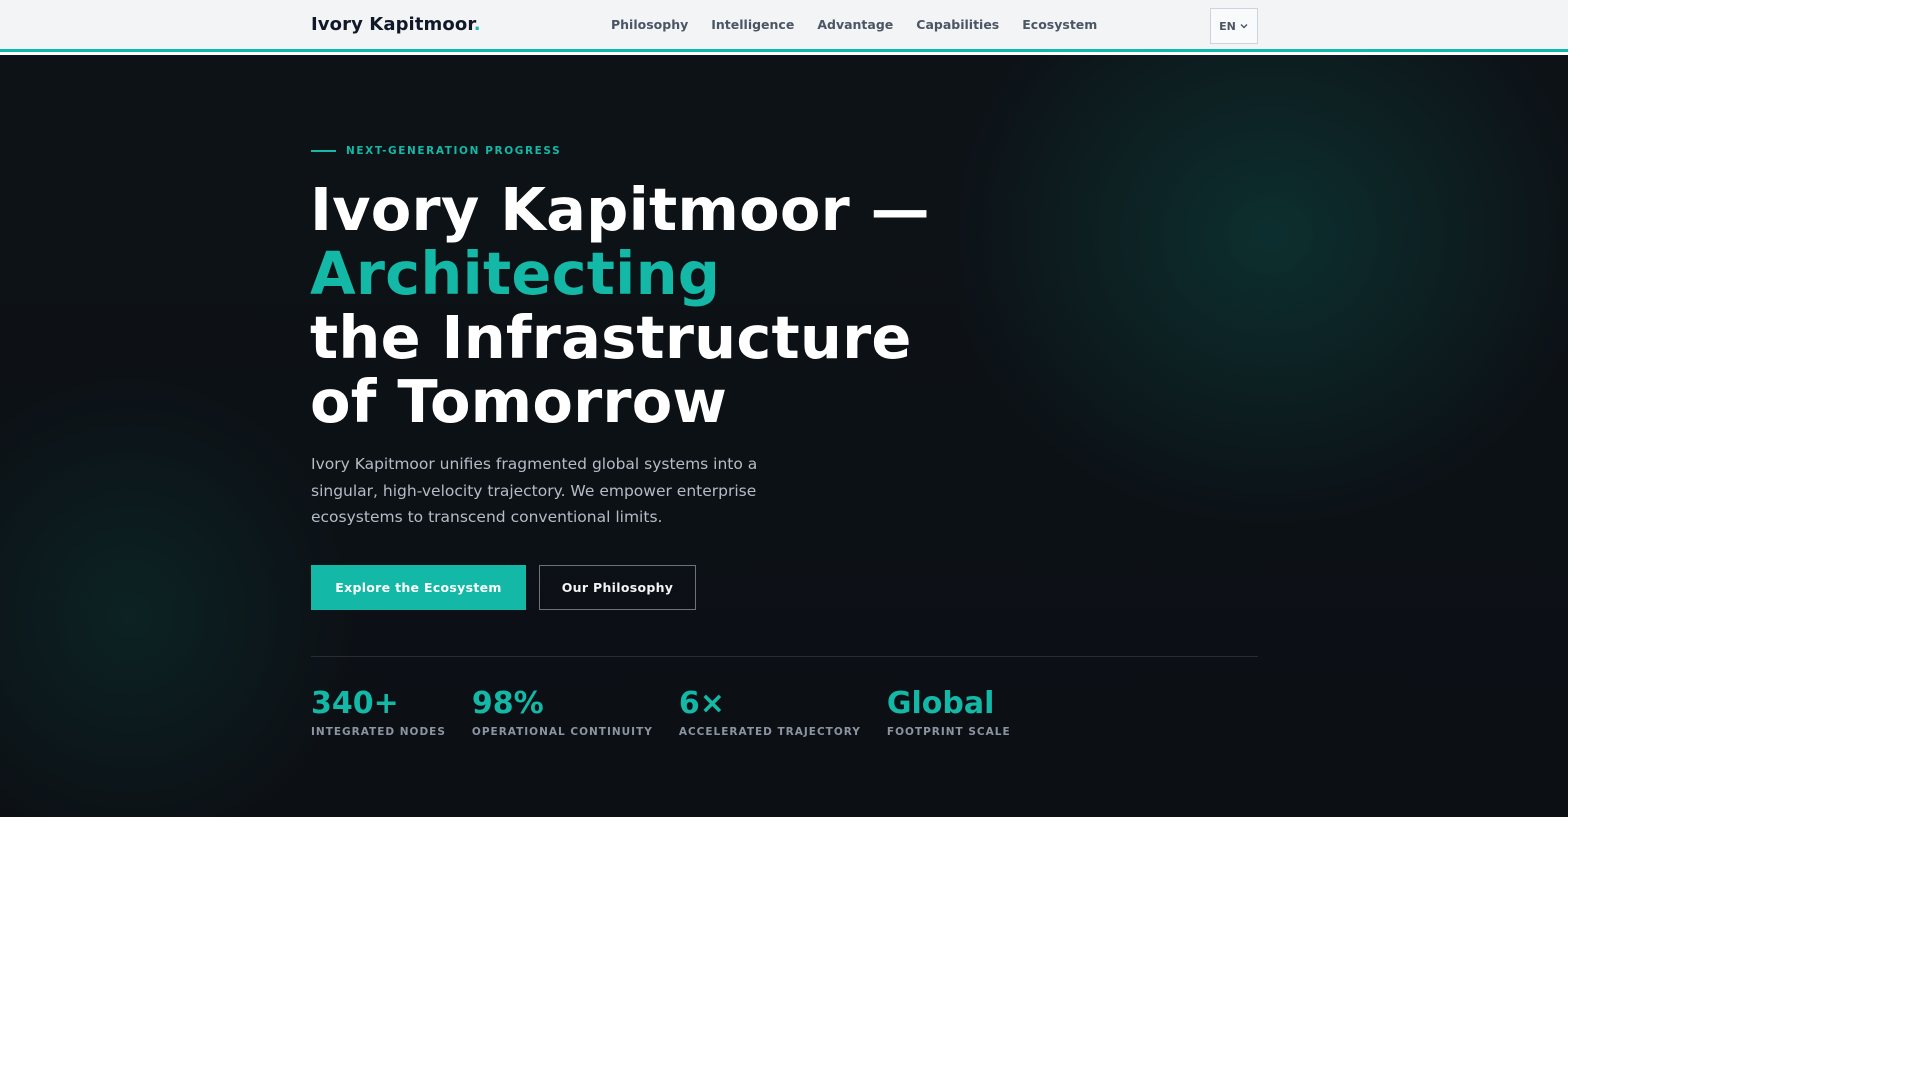 Image resolution: width=1920 pixels, height=1080 pixels. I want to click on nav-link-advantage: Advantage, so click(855, 24).